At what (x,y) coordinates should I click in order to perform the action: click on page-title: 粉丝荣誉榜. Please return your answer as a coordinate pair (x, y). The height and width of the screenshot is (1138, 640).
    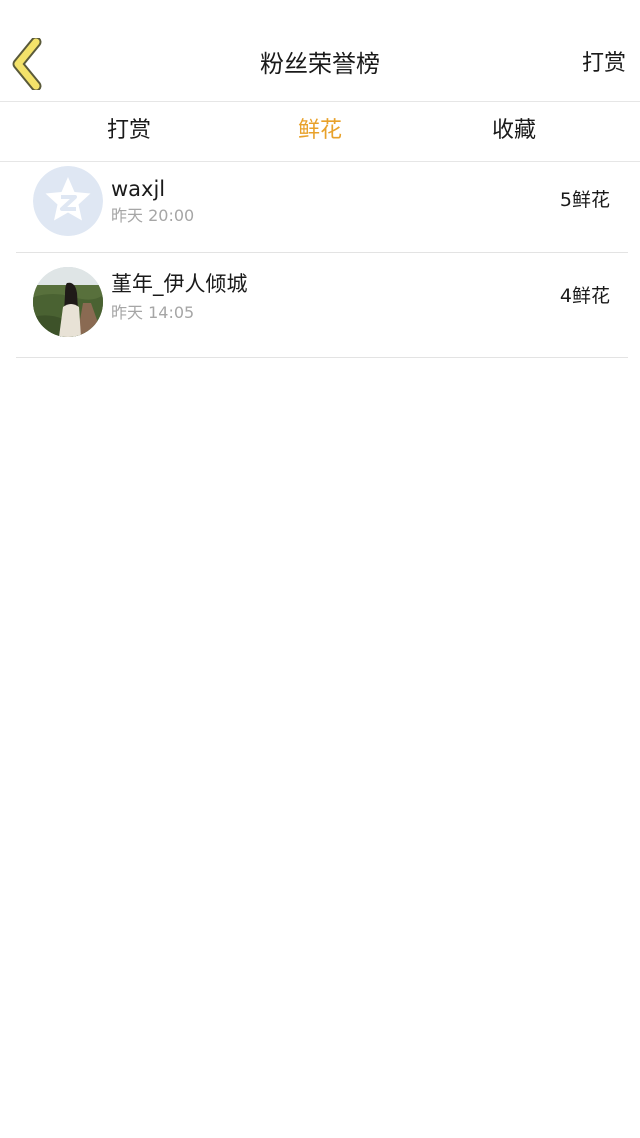
    Looking at the image, I should click on (320, 64).